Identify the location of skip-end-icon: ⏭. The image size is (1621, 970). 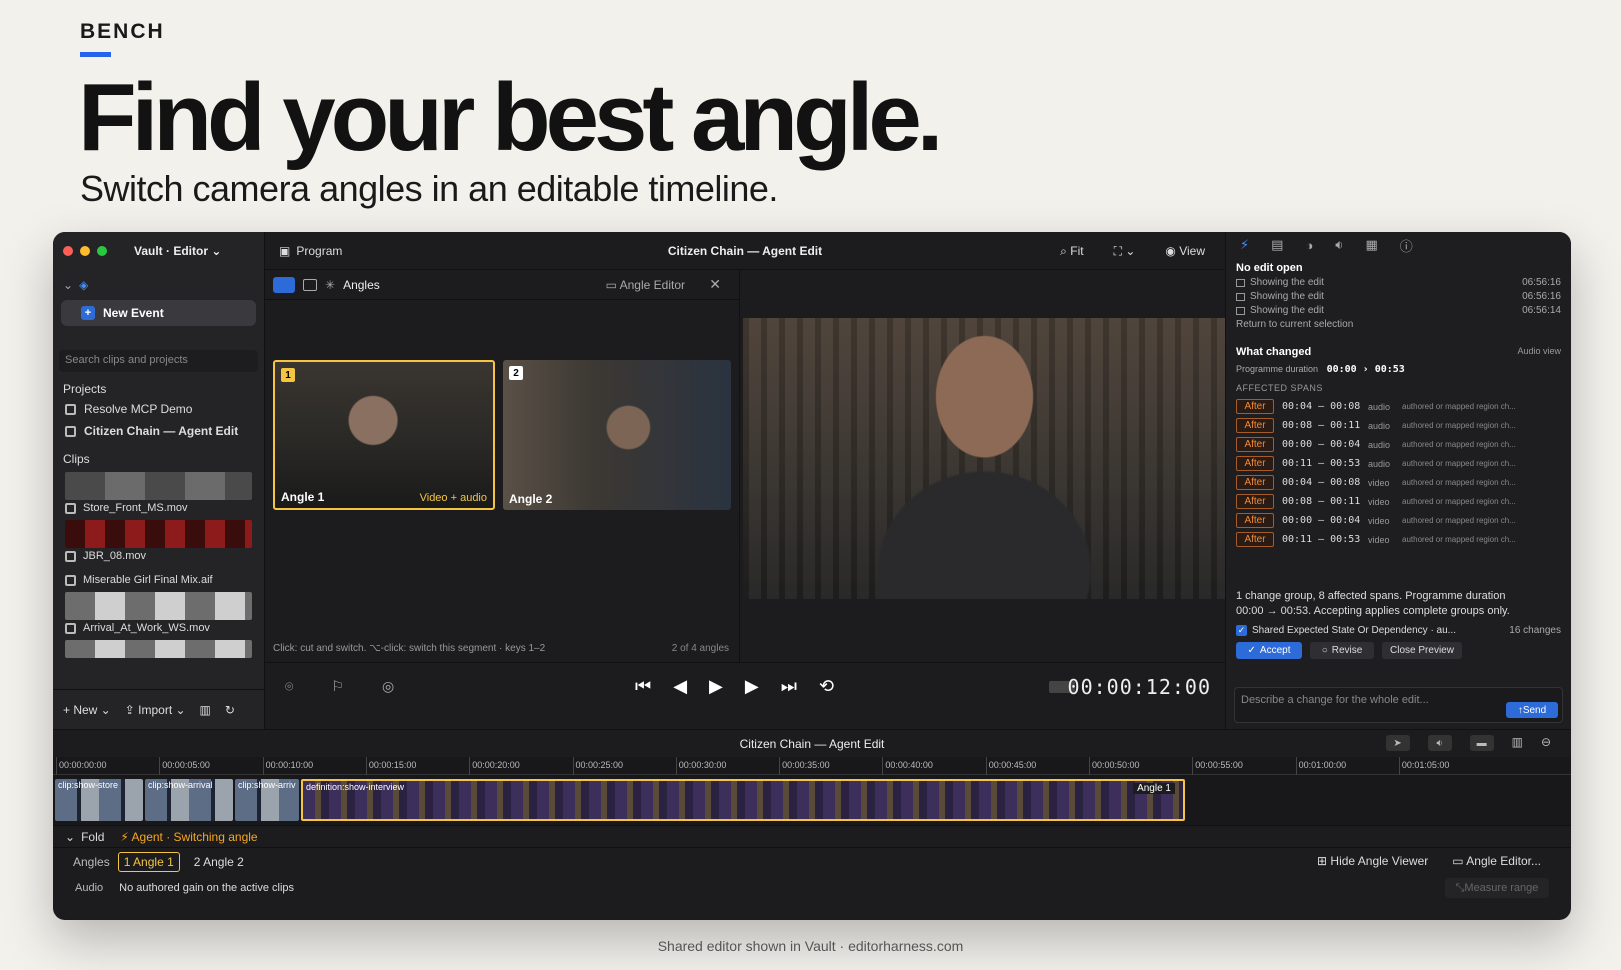
(789, 686).